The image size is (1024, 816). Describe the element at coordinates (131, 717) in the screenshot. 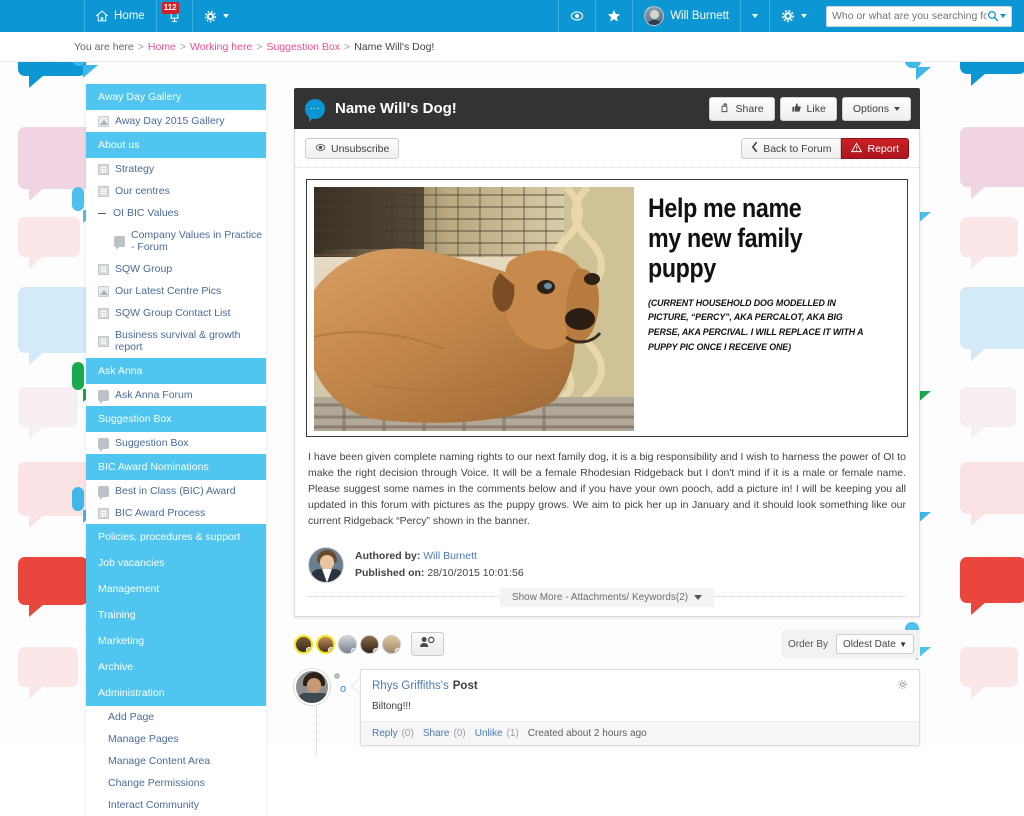

I see `sidebar-item-label: Add Page` at that location.